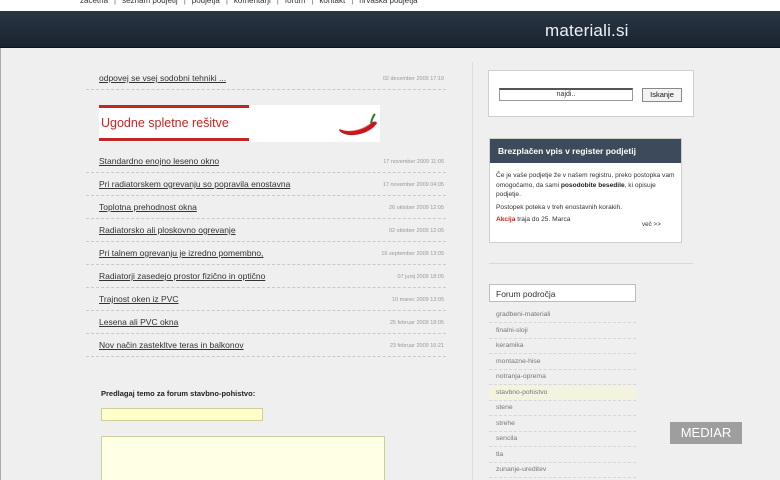 The height and width of the screenshot is (480, 780). I want to click on nav-item: | hrvaška podjetja, so click(381, 2).